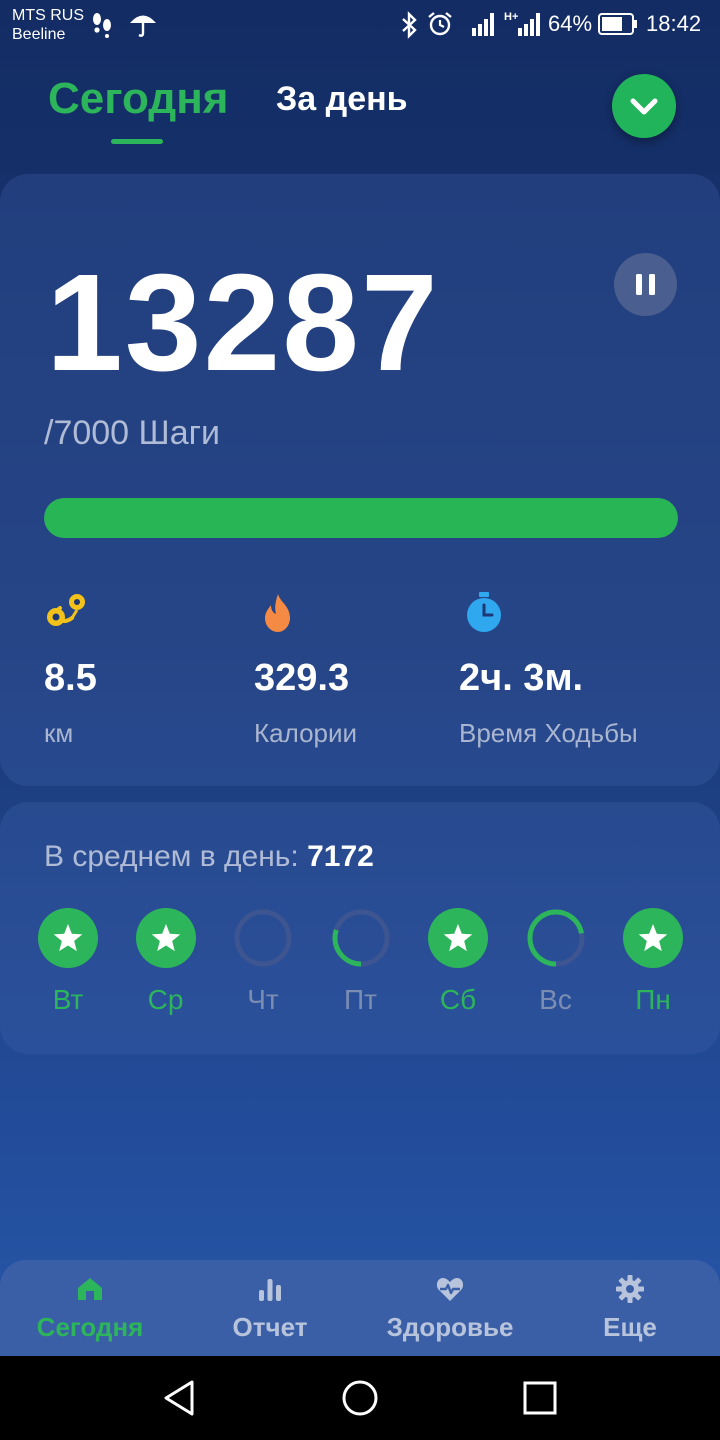 This screenshot has width=720, height=1440. Describe the element at coordinates (555, 999) in the screenshot. I see `day-label: Вс` at that location.